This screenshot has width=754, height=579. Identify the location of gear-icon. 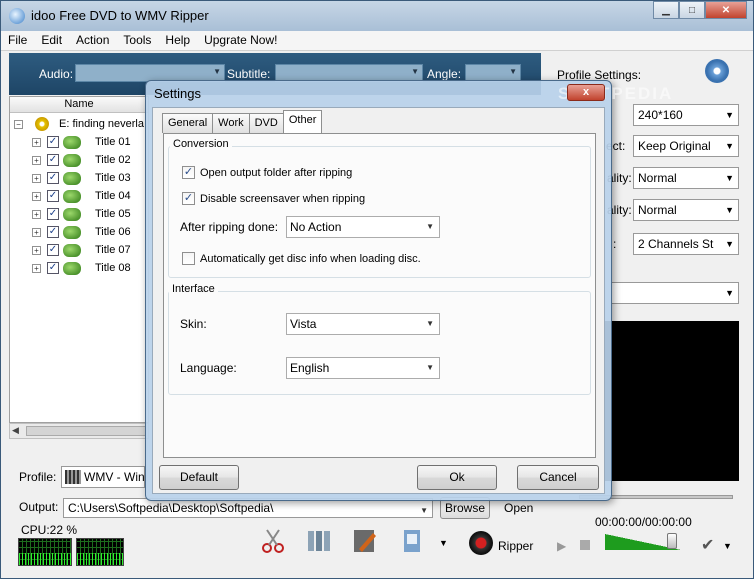
(717, 71).